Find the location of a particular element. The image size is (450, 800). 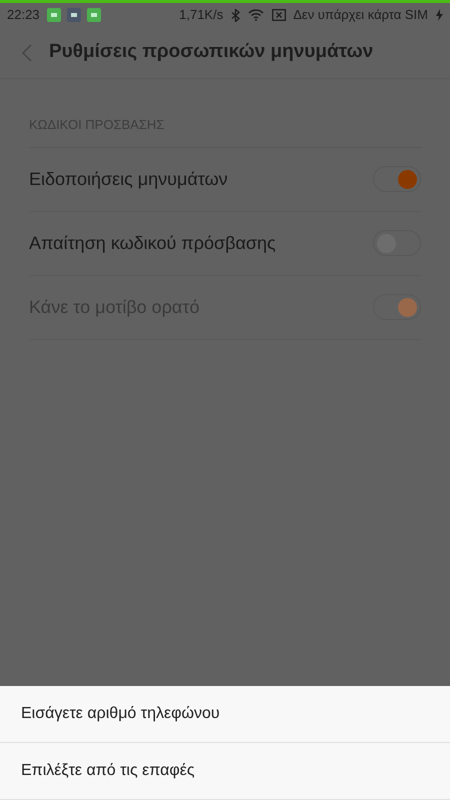

back-icon is located at coordinates (27, 53).